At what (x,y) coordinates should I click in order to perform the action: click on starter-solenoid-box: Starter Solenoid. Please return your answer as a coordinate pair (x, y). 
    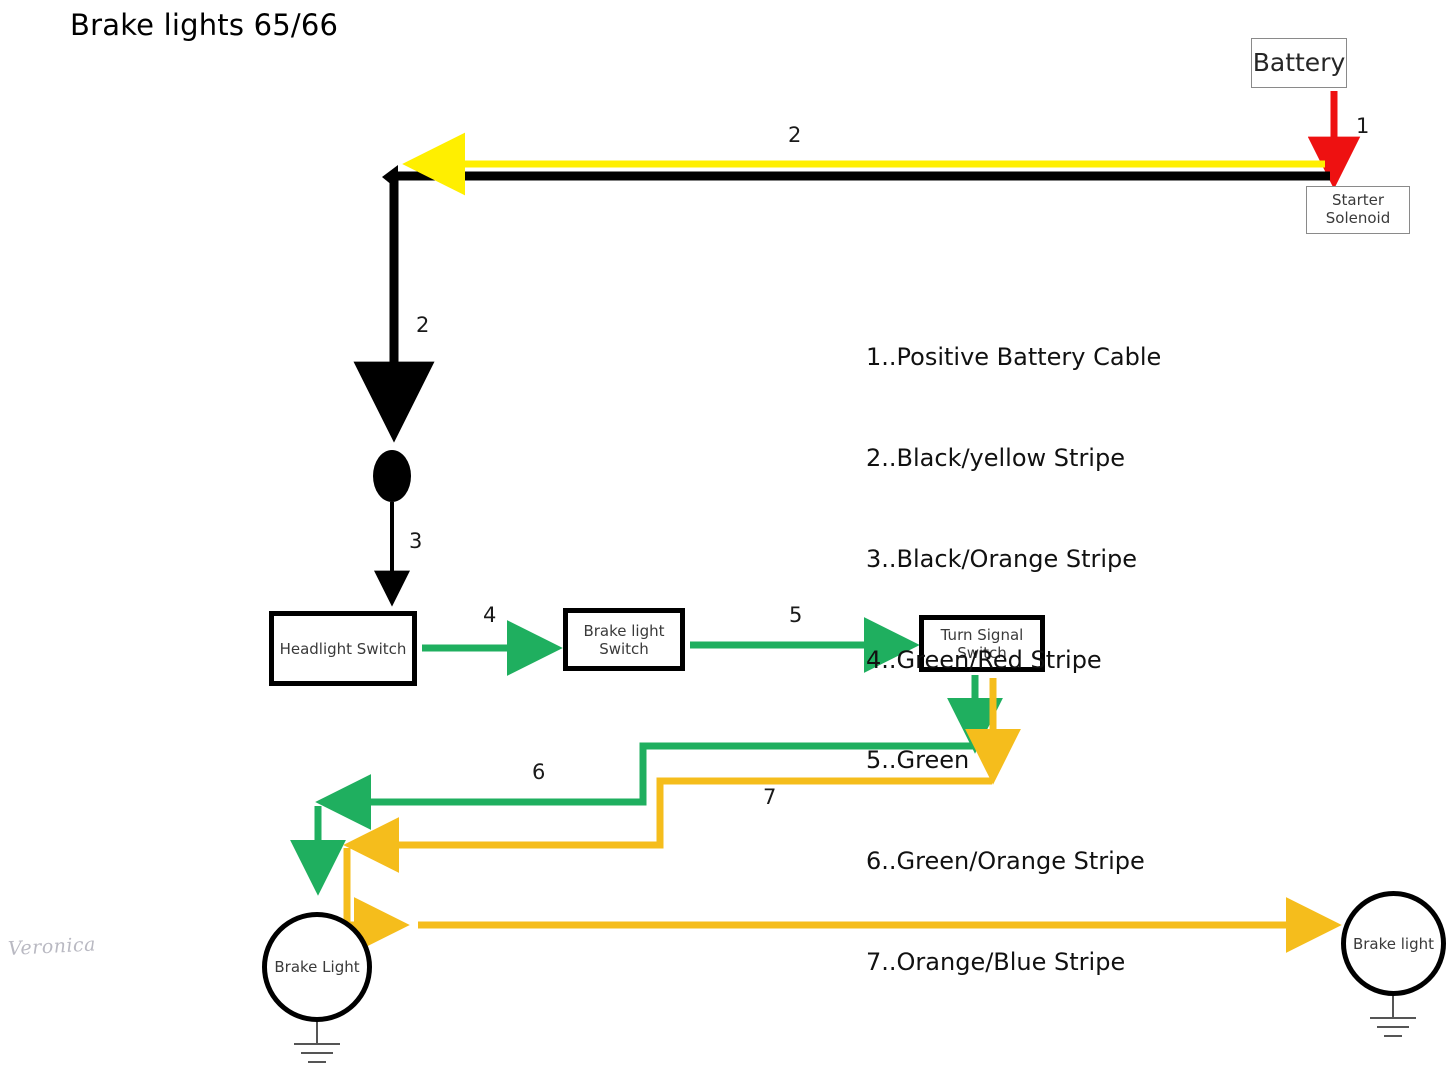
    Looking at the image, I should click on (1358, 210).